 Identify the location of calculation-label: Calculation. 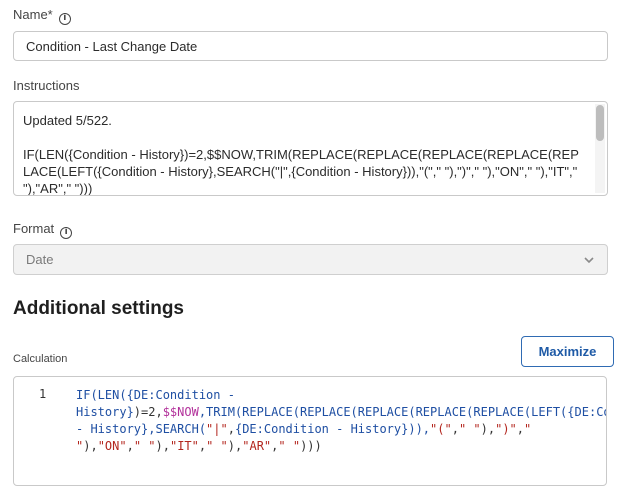
(40, 359).